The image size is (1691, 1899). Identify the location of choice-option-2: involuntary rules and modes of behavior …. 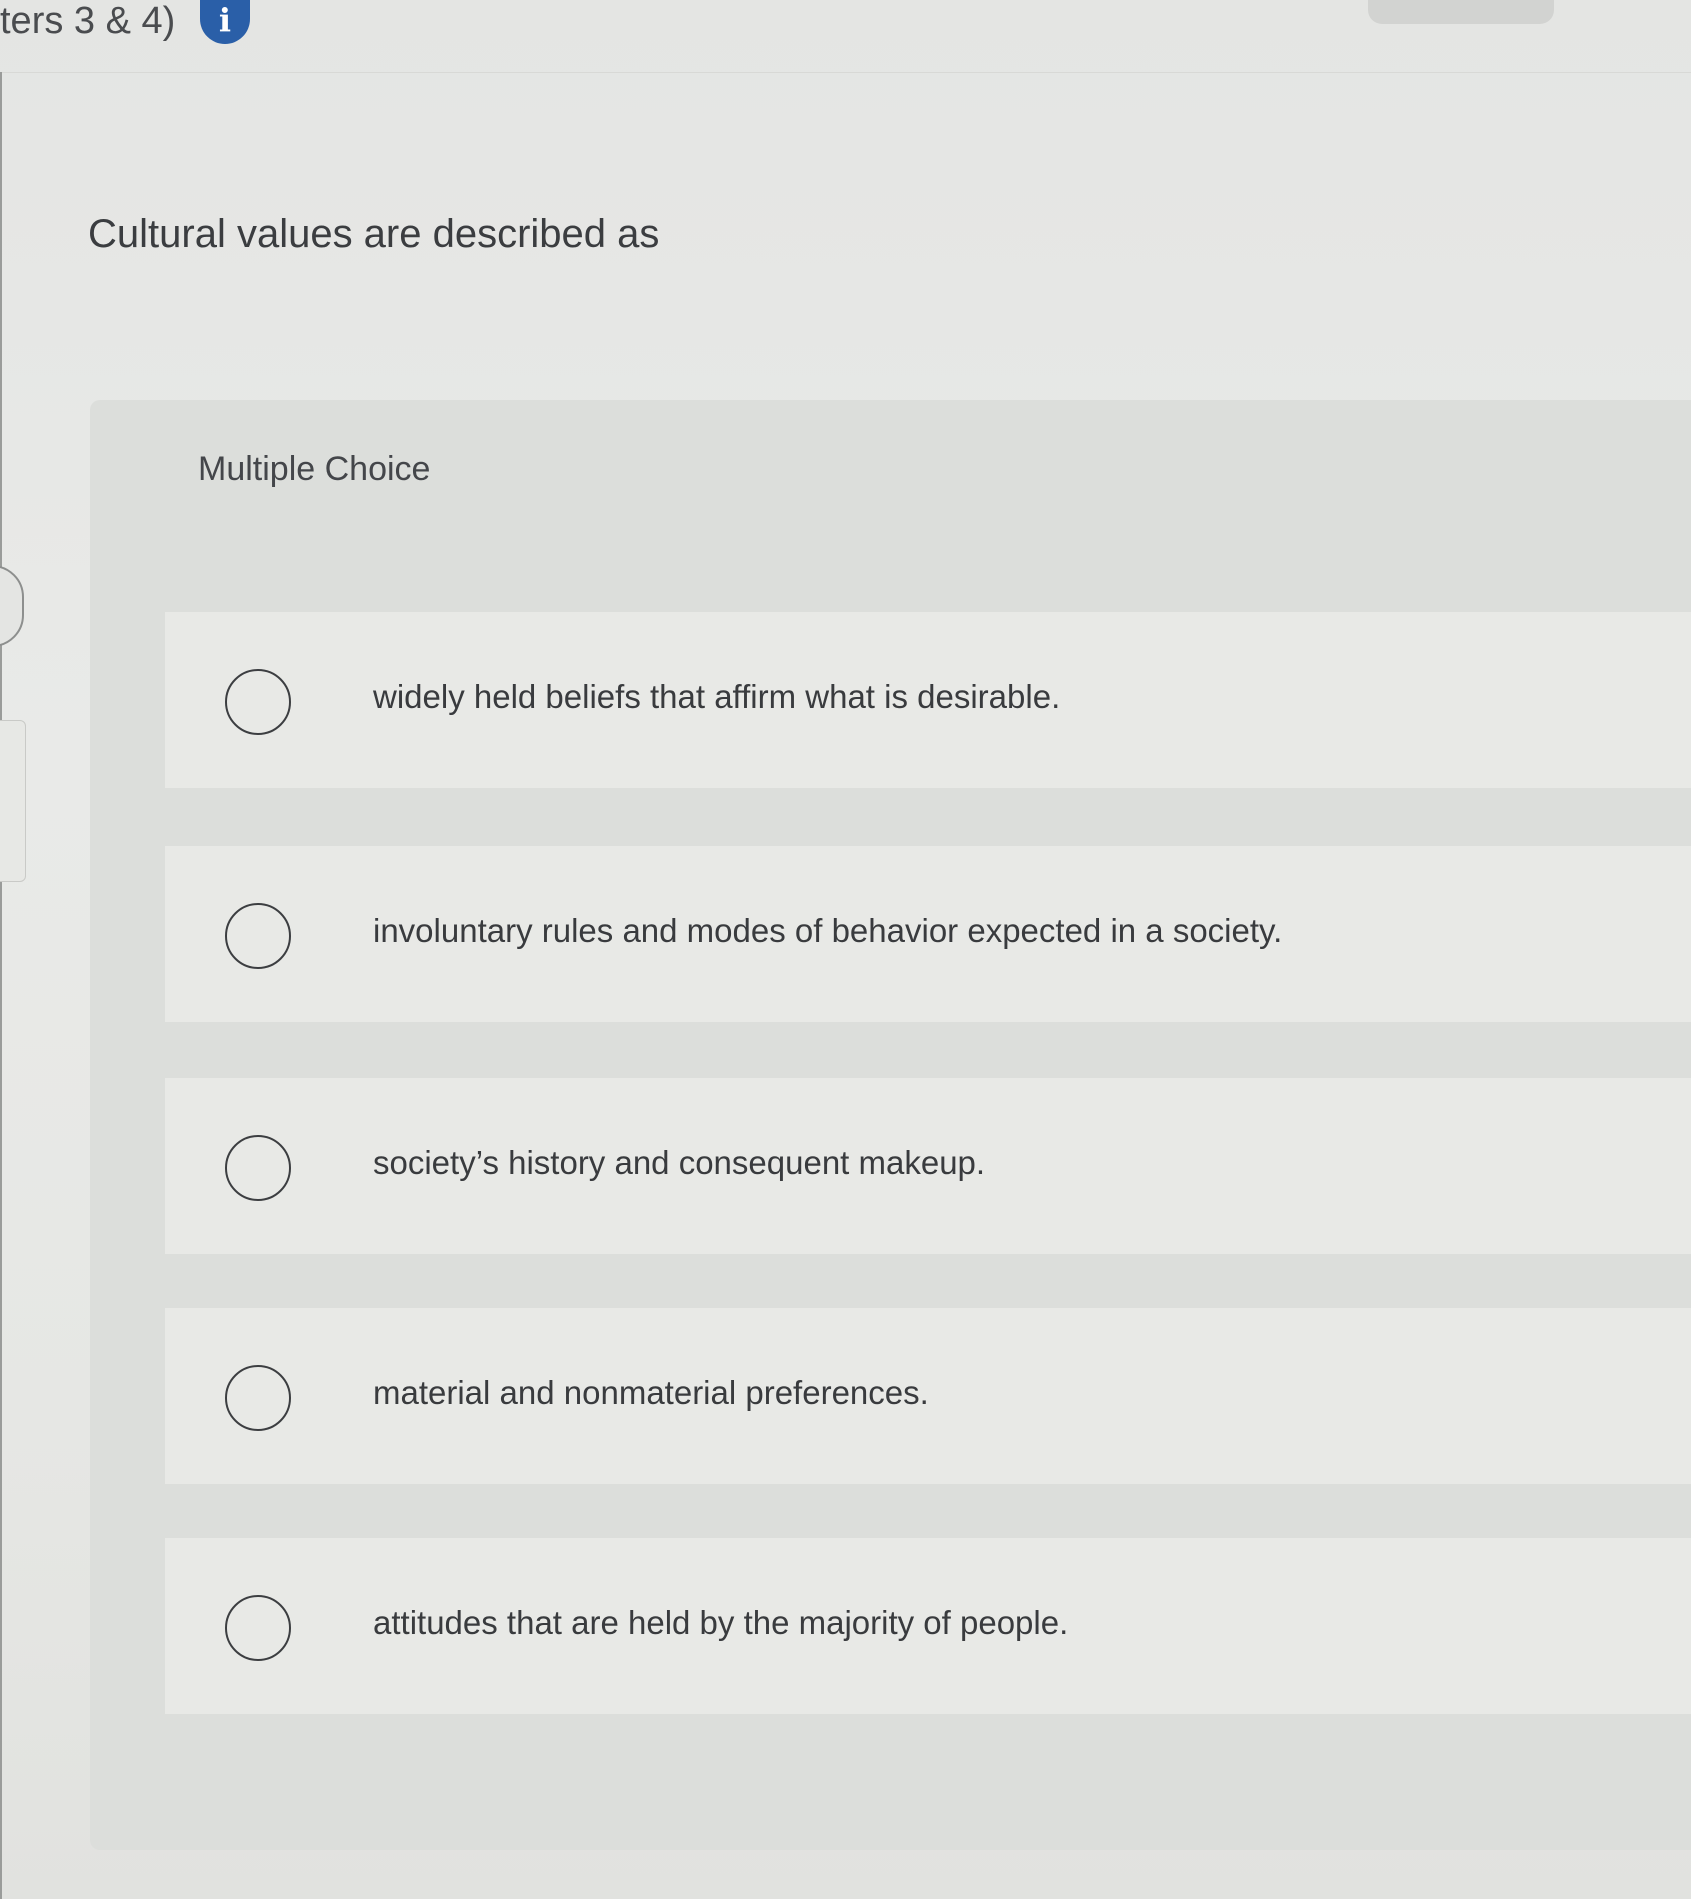
(928, 934).